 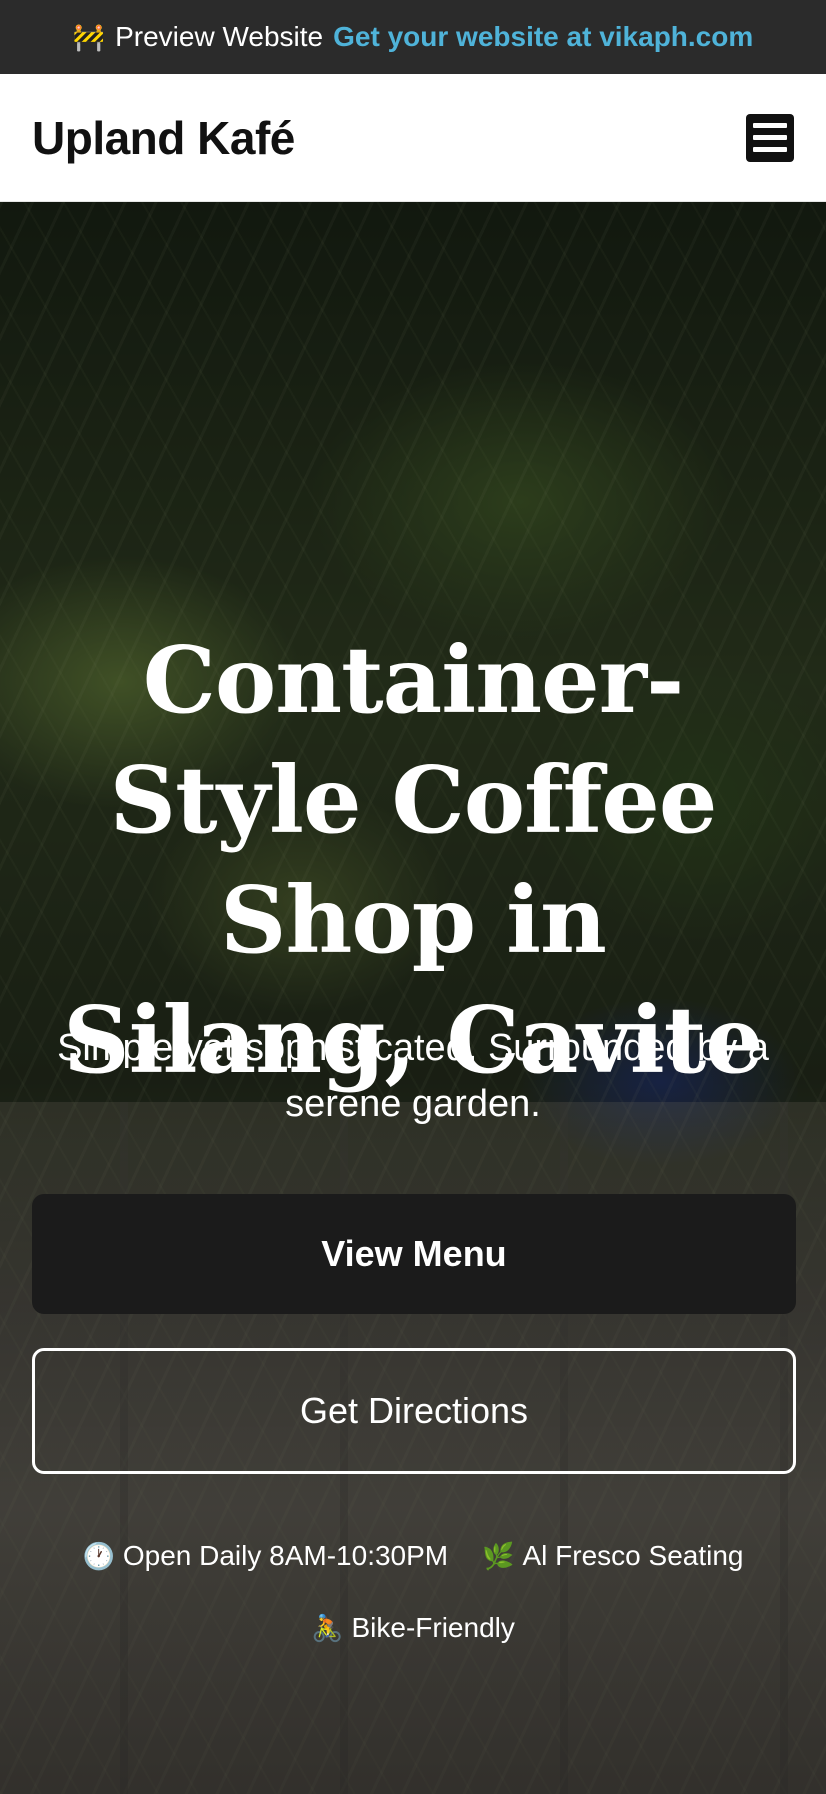 I want to click on leaf-icon: 🌿, so click(x=498, y=1556).